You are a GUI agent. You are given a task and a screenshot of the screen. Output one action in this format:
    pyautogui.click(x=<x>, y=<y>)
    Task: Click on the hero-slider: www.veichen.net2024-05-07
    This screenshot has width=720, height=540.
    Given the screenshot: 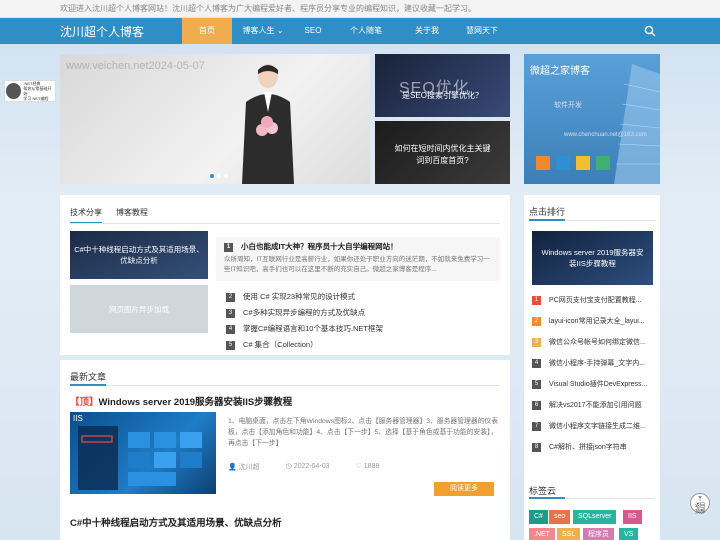 What is the action you would take?
    pyautogui.click(x=215, y=119)
    